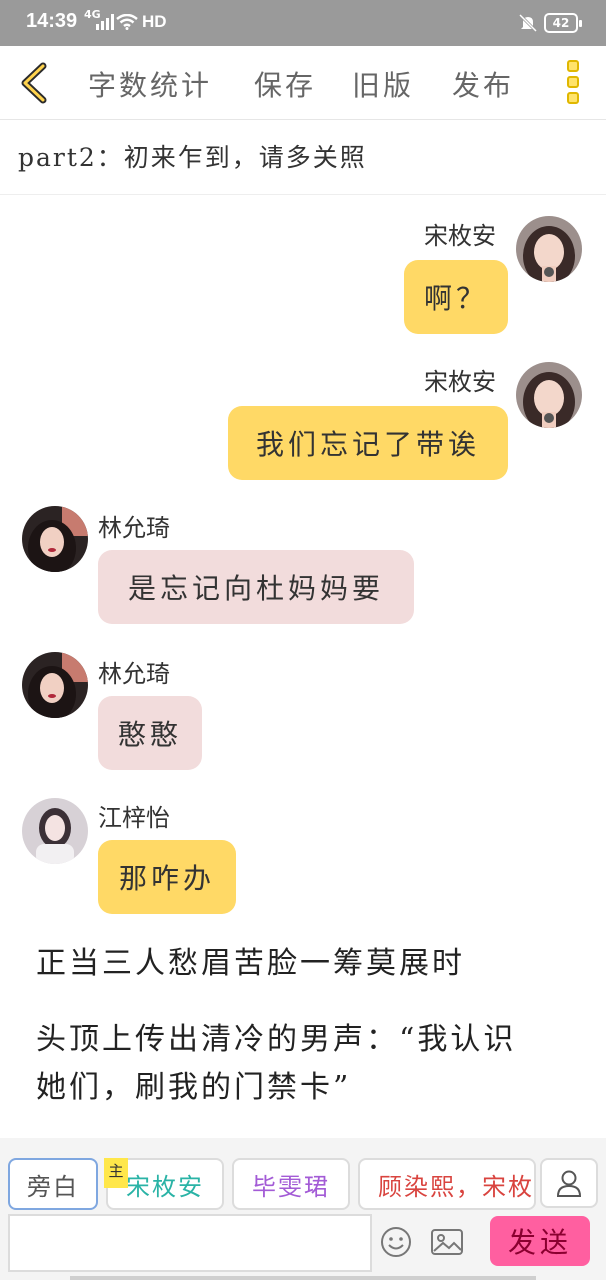 The height and width of the screenshot is (1280, 606). I want to click on message-bubble: 憨憨, so click(150, 733).